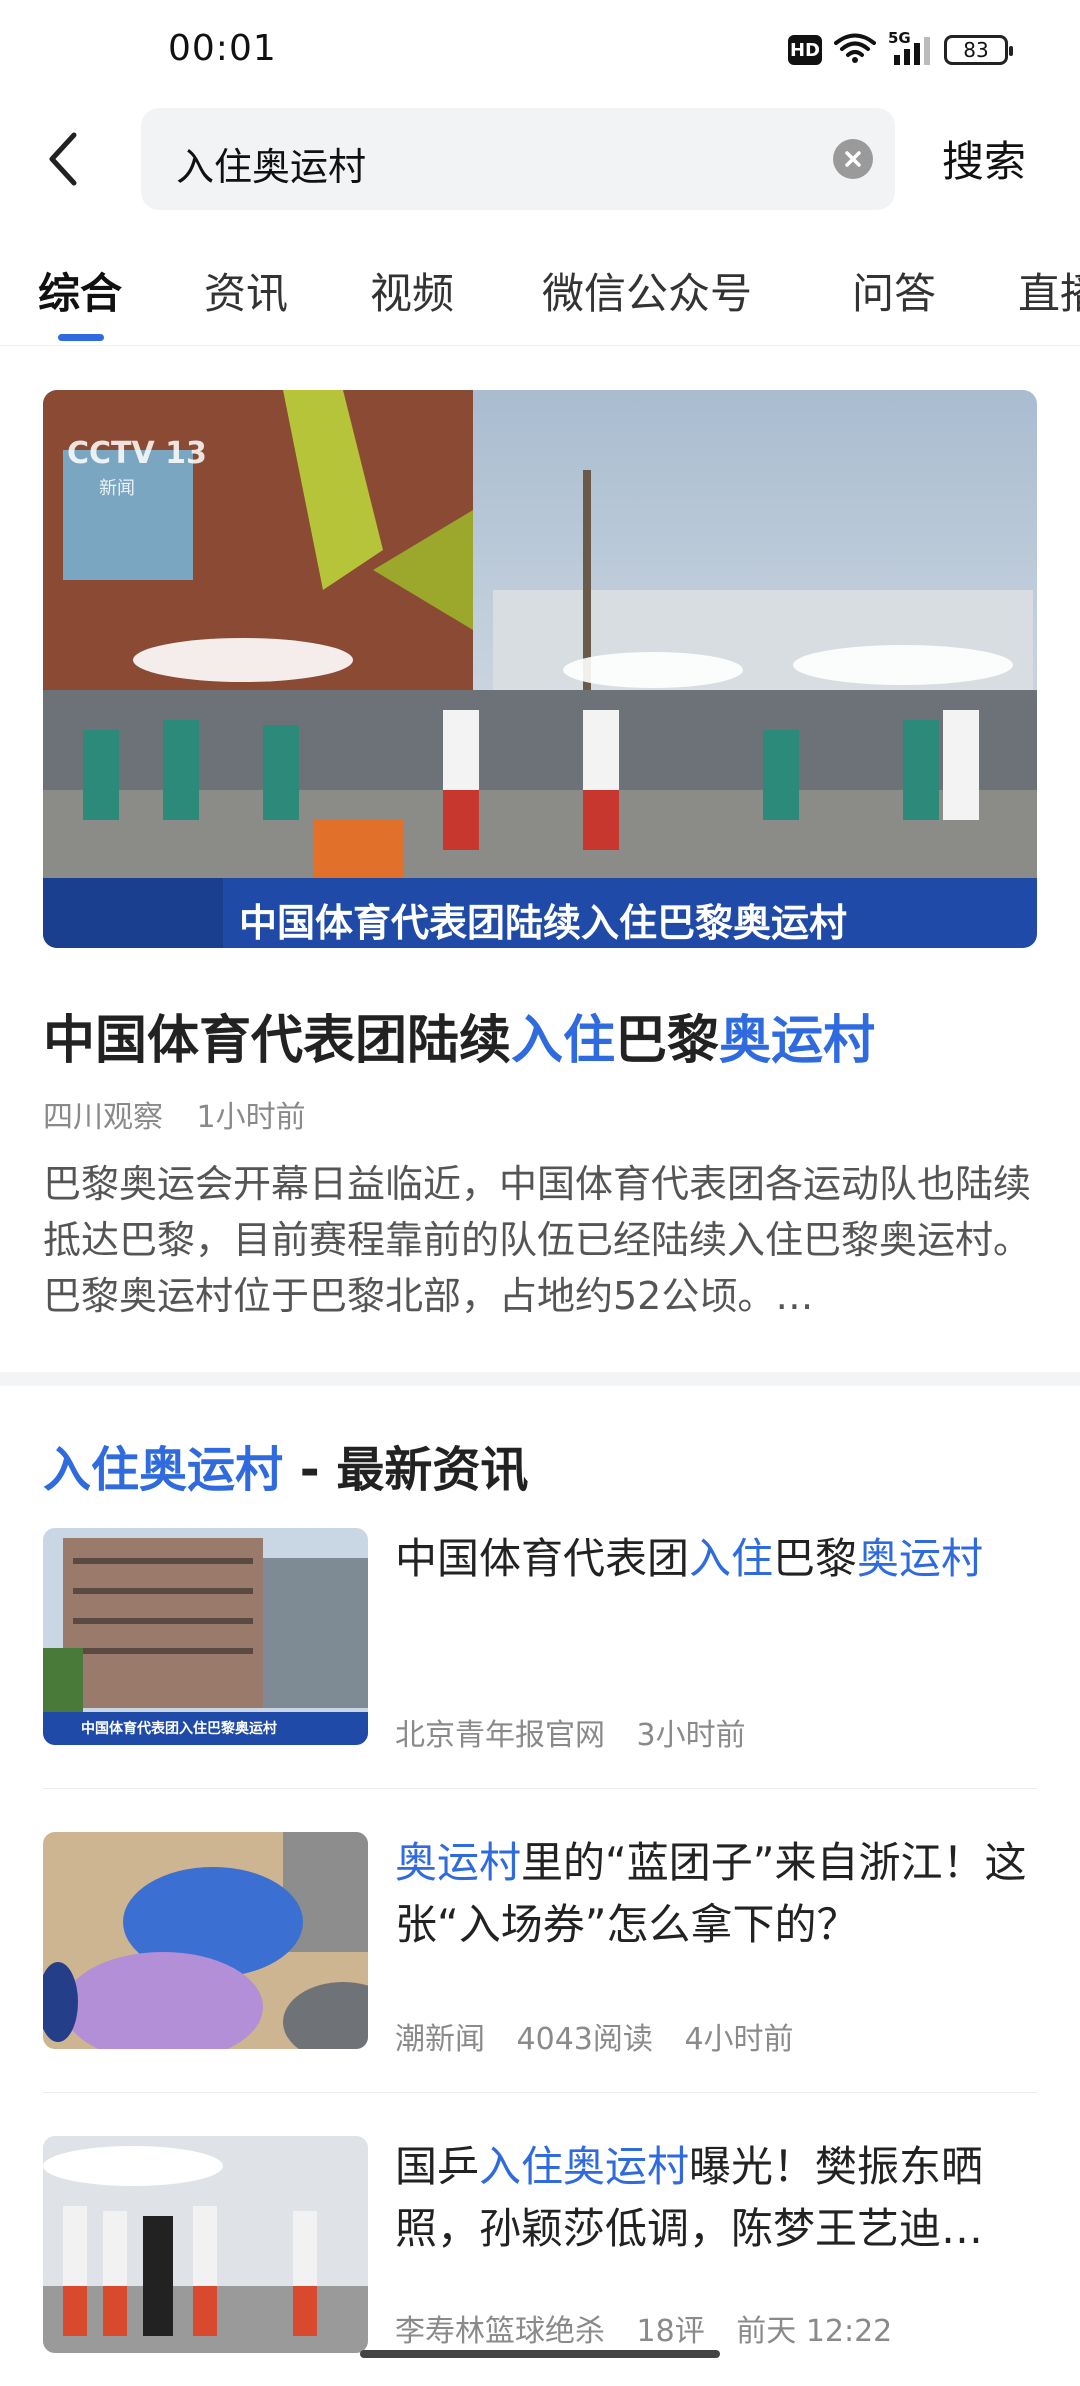  What do you see at coordinates (584, 2039) in the screenshot?
I see `news-reads: 4043阅读` at bounding box center [584, 2039].